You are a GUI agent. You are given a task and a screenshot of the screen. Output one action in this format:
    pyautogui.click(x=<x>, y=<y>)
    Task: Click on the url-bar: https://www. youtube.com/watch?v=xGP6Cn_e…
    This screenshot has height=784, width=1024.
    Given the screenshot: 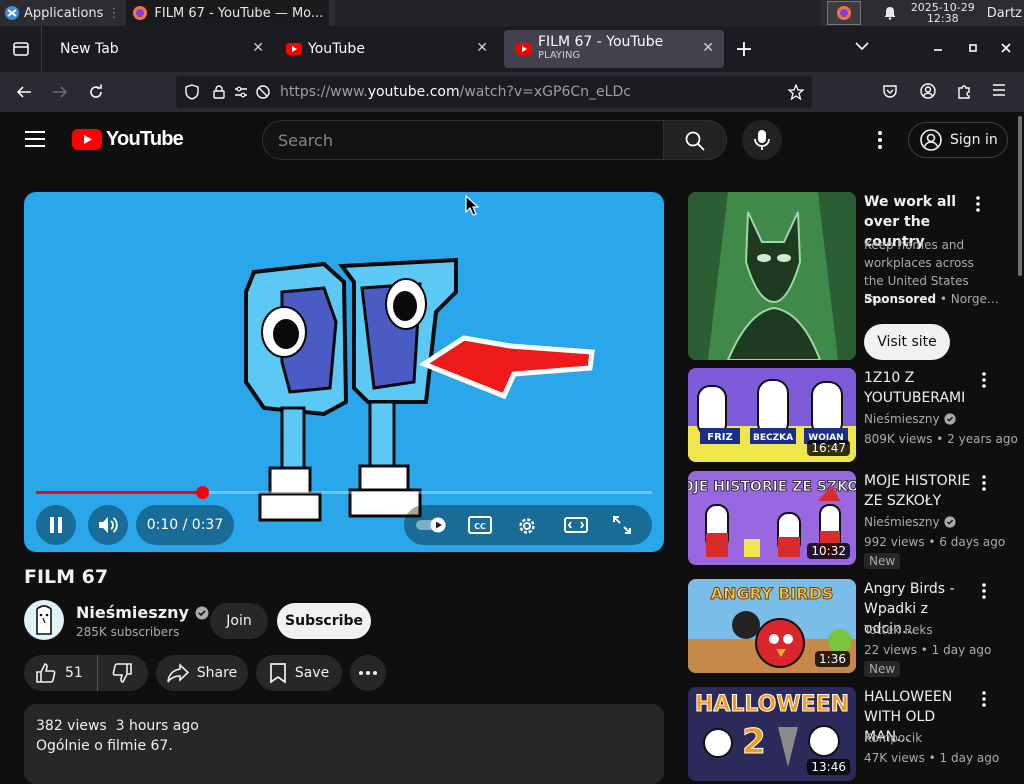 What is the action you would take?
    pyautogui.click(x=494, y=92)
    